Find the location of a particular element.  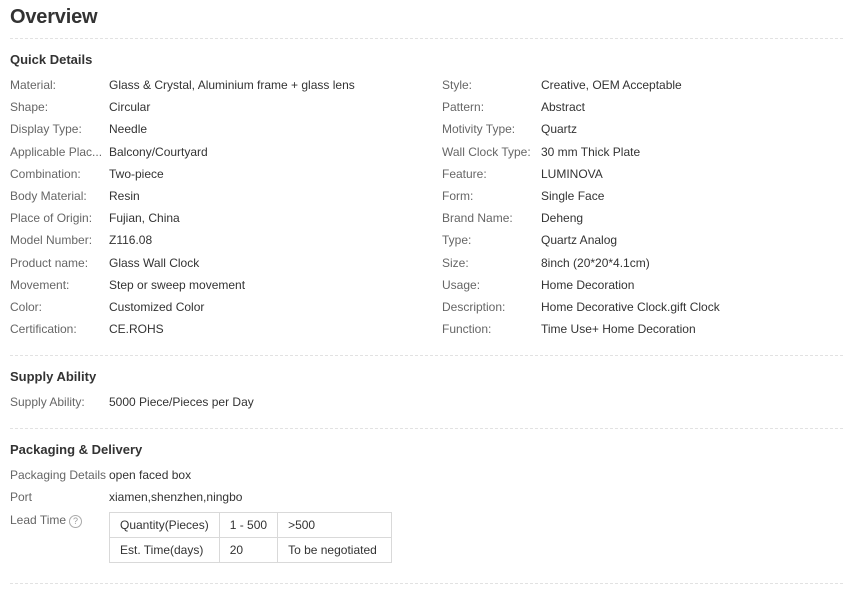

detail-row: Port xiamen,shenzhen,ningbo is located at coordinates (426, 497).